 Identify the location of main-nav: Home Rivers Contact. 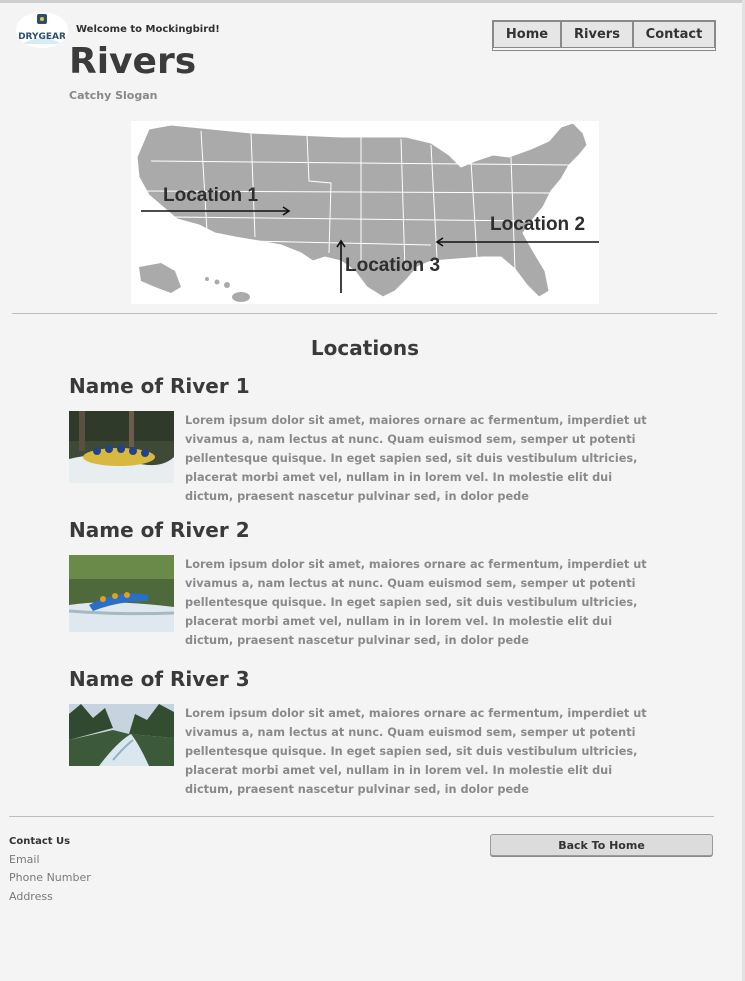
(604, 35).